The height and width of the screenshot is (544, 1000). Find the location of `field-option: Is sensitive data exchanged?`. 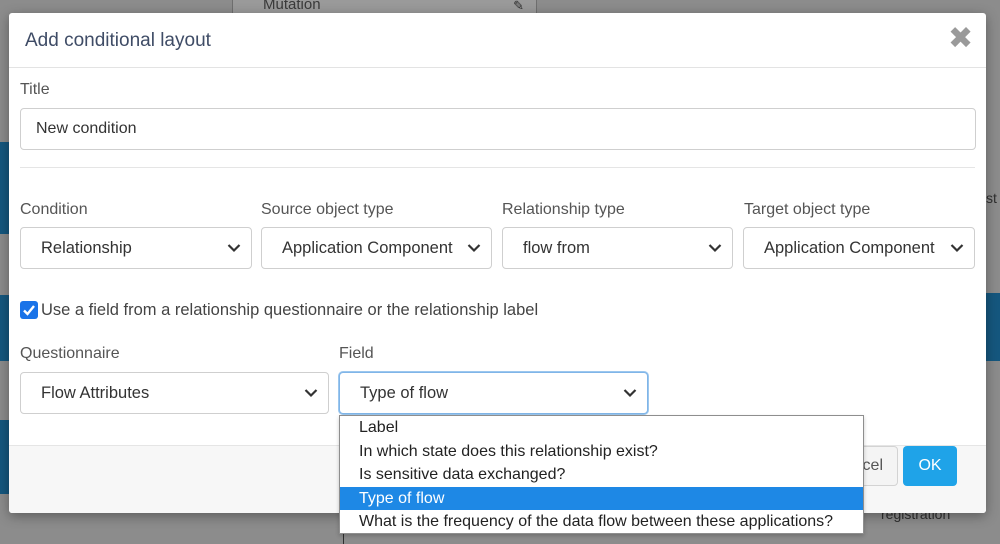

field-option: Is sensitive data exchanged? is located at coordinates (601, 475).